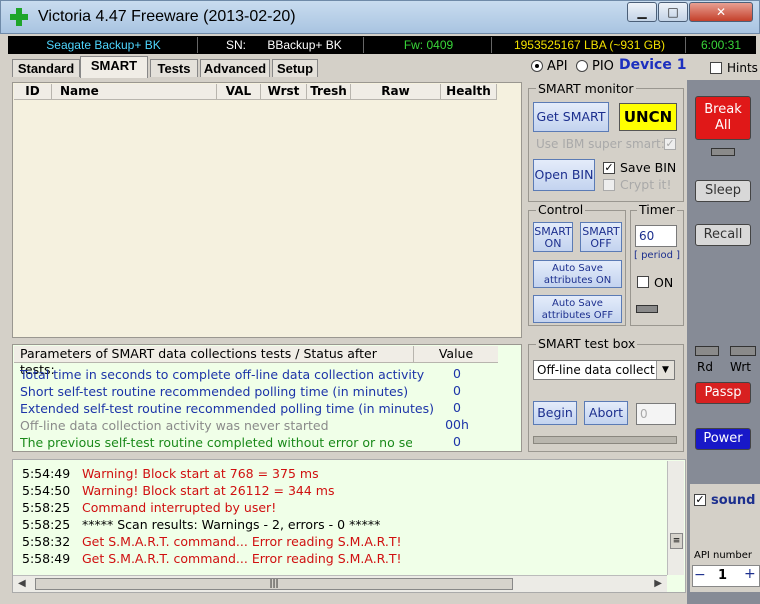 The height and width of the screenshot is (604, 760). What do you see at coordinates (236, 45) in the screenshot?
I see `sn-label: SN:` at bounding box center [236, 45].